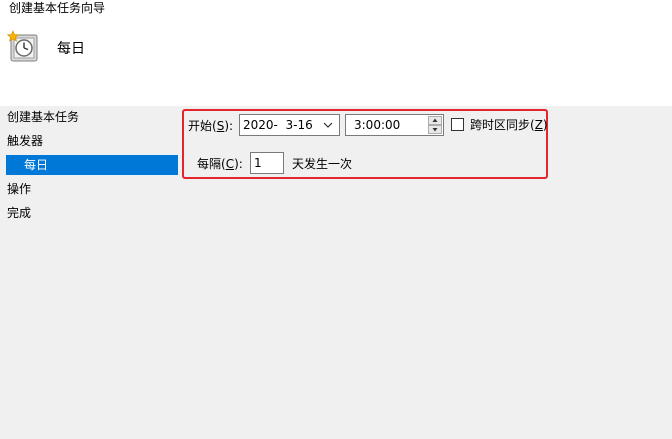 The height and width of the screenshot is (439, 672). What do you see at coordinates (267, 163) in the screenshot?
I see `recur-days-input: 1` at bounding box center [267, 163].